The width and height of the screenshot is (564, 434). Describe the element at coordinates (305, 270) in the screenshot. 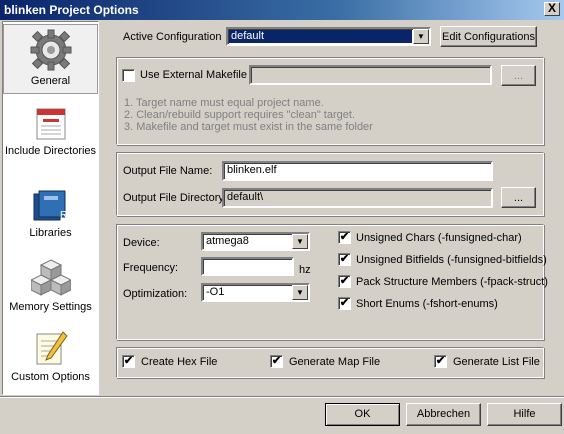

I see `frequency-unit: hz` at that location.